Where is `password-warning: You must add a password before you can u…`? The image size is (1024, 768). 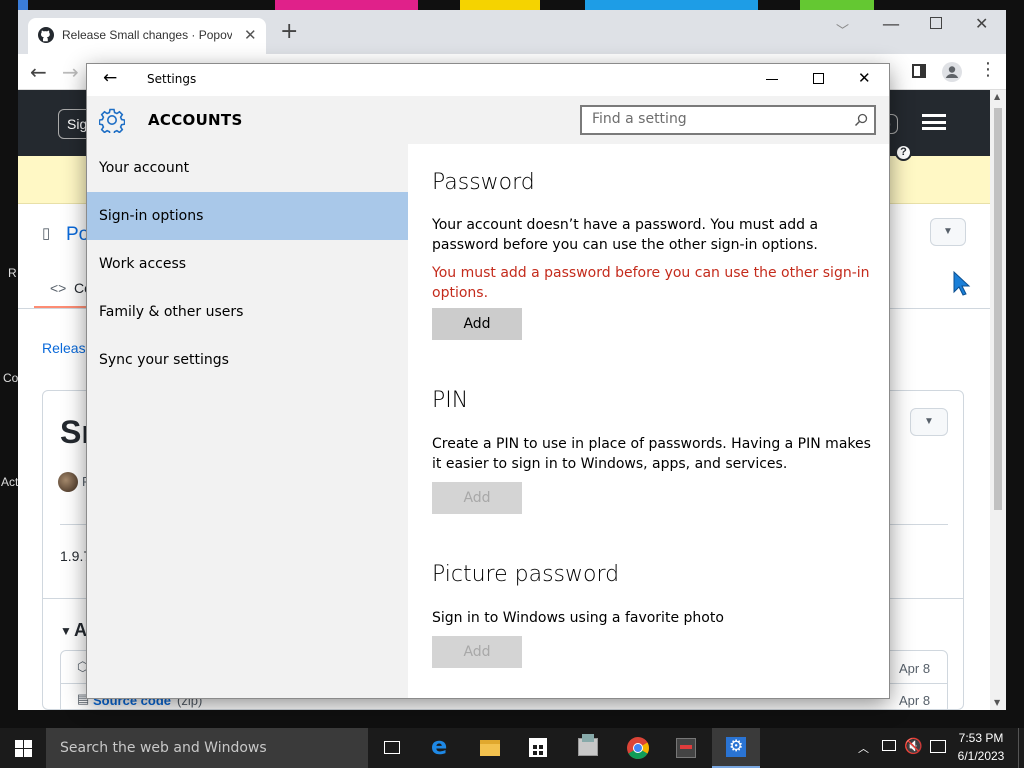
password-warning: You must add a password before you can u… is located at coordinates (651, 283).